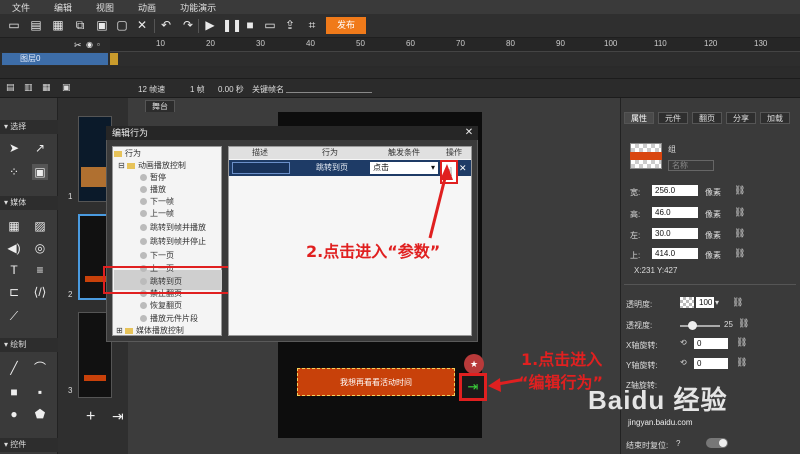 Image resolution: width=800 pixels, height=454 pixels. What do you see at coordinates (29, 127) in the screenshot?
I see `section-select: ▾ 选择` at bounding box center [29, 127].